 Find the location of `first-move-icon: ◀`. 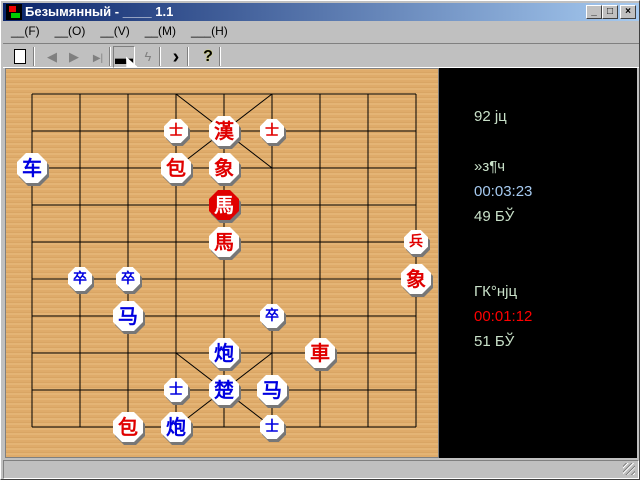

first-move-icon: ◀ is located at coordinates (52, 56).